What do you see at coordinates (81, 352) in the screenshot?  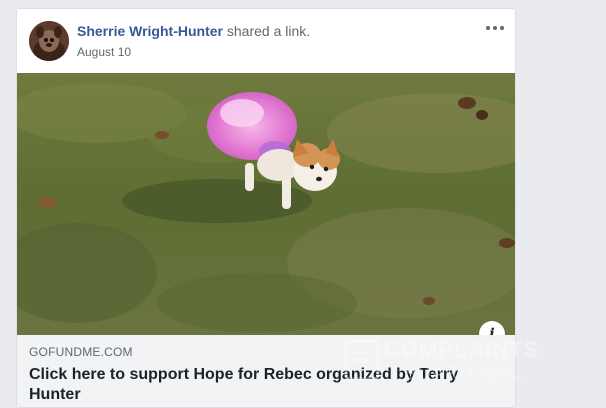 I see `link-domain: GOFUNDME.COM` at bounding box center [81, 352].